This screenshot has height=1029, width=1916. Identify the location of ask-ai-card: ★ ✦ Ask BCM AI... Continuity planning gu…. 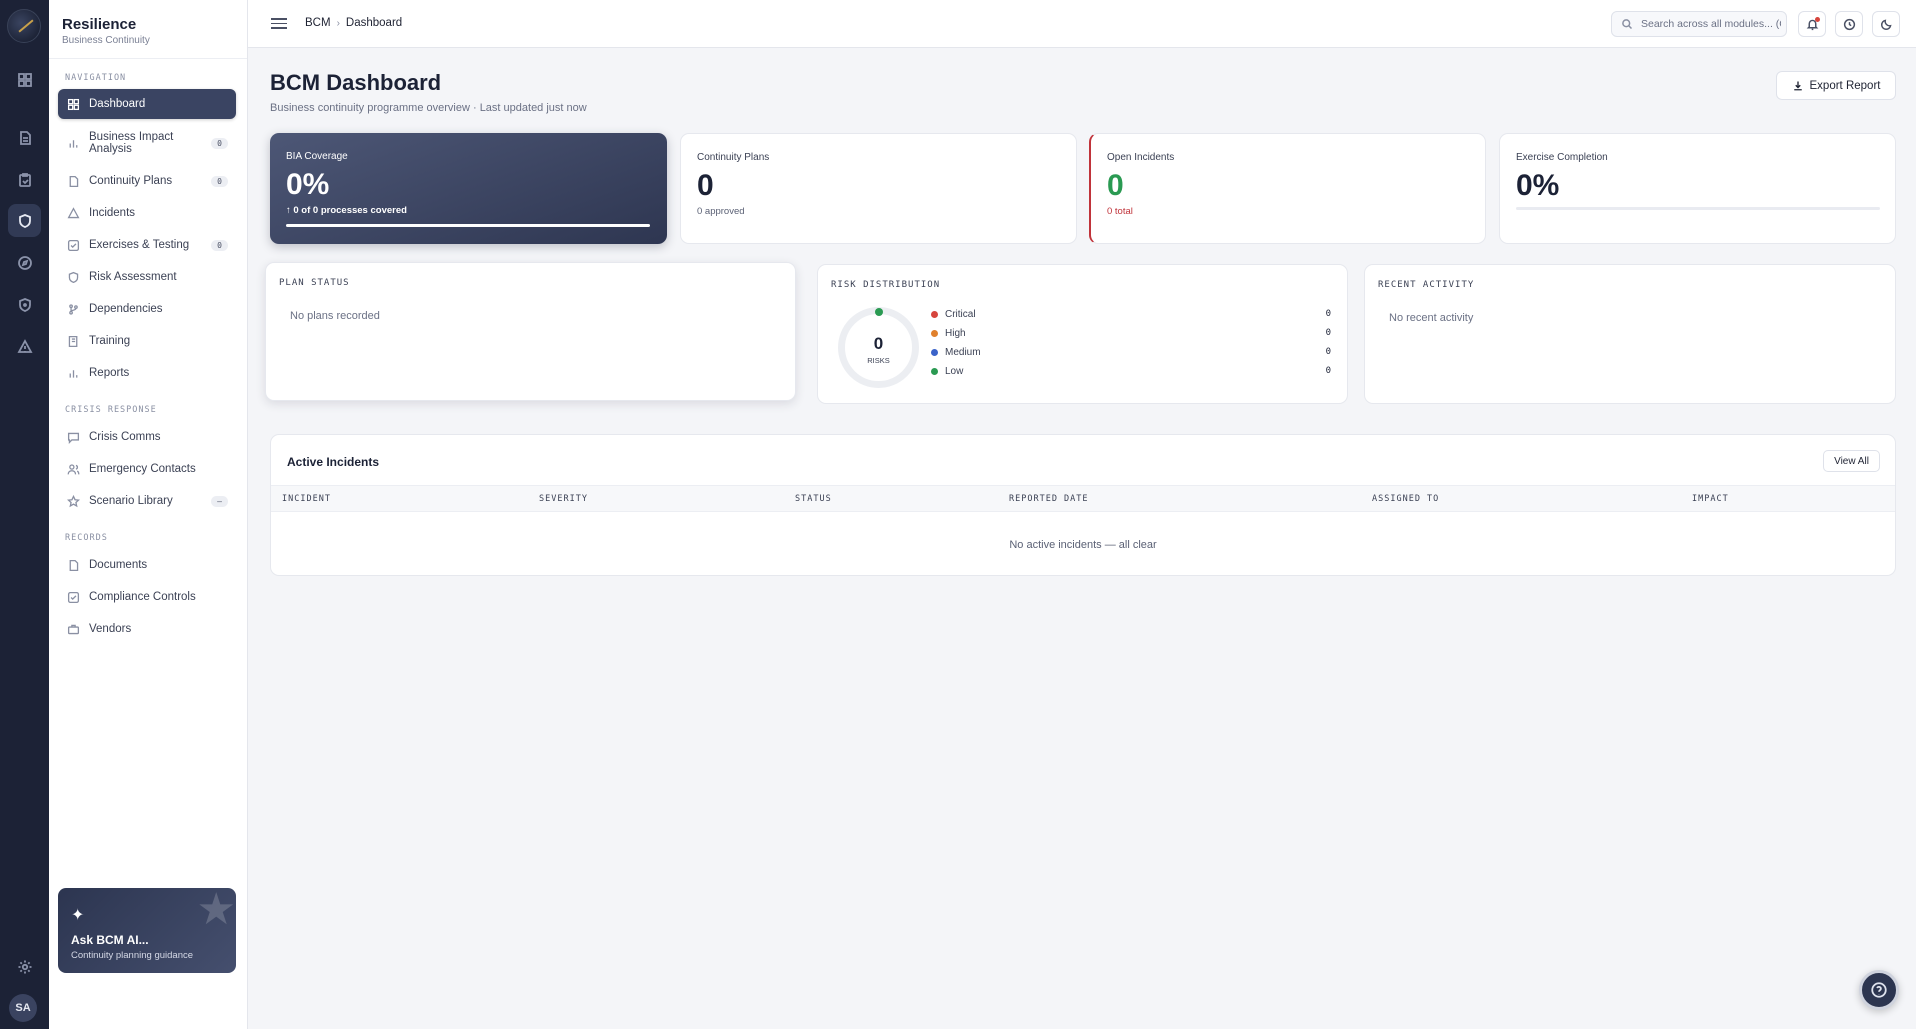
(147, 930).